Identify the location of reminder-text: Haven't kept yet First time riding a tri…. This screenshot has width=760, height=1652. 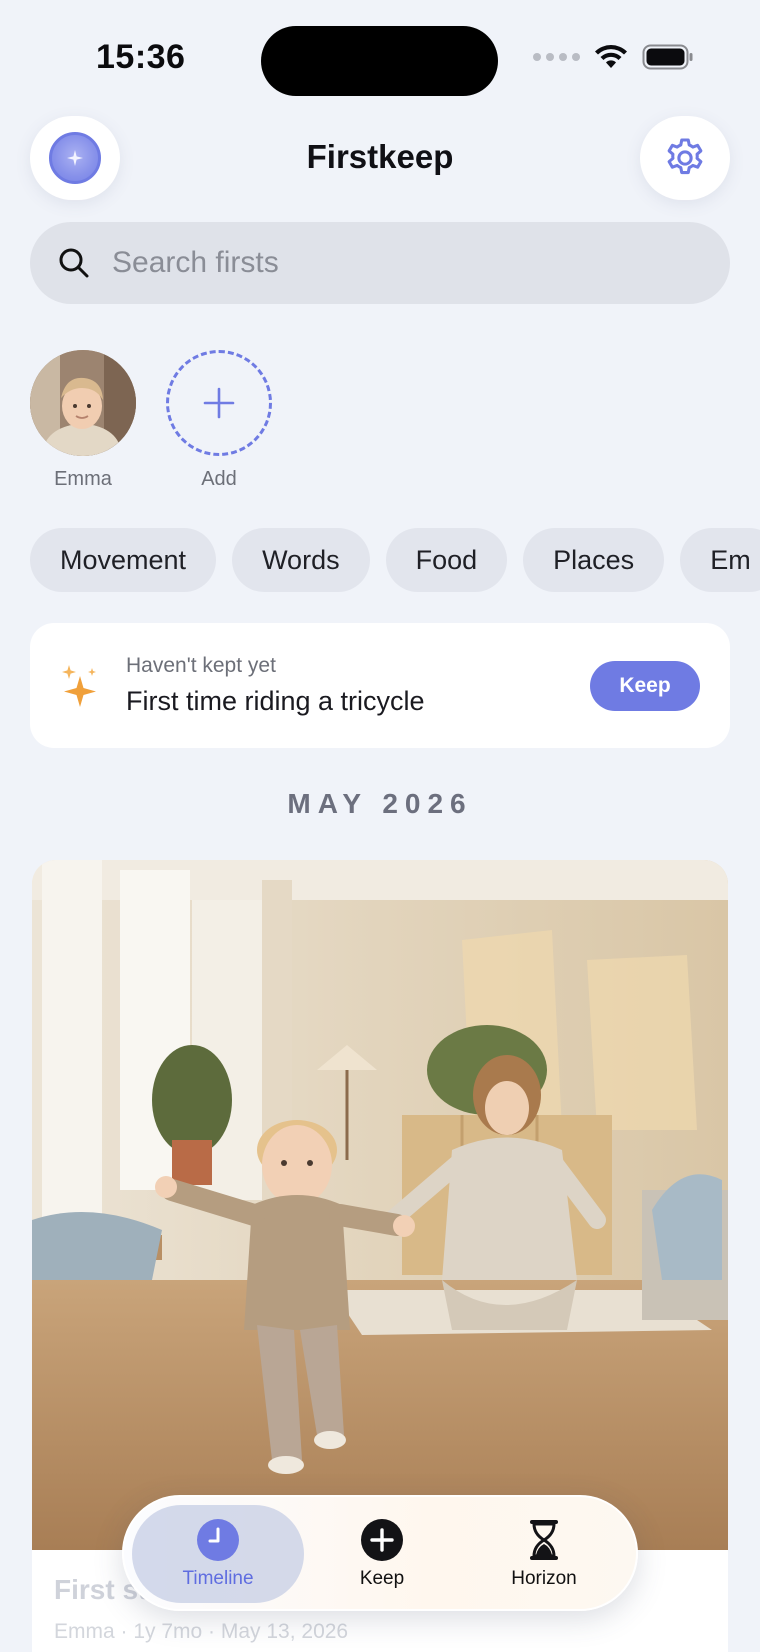
(358, 685).